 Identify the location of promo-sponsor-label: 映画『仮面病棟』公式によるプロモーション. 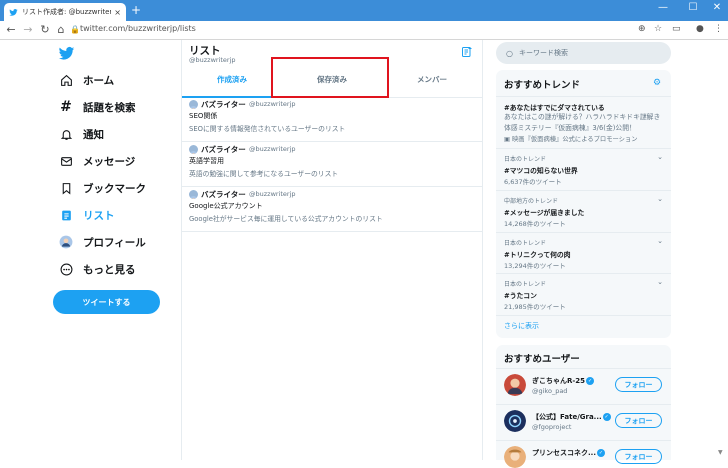
(574, 139).